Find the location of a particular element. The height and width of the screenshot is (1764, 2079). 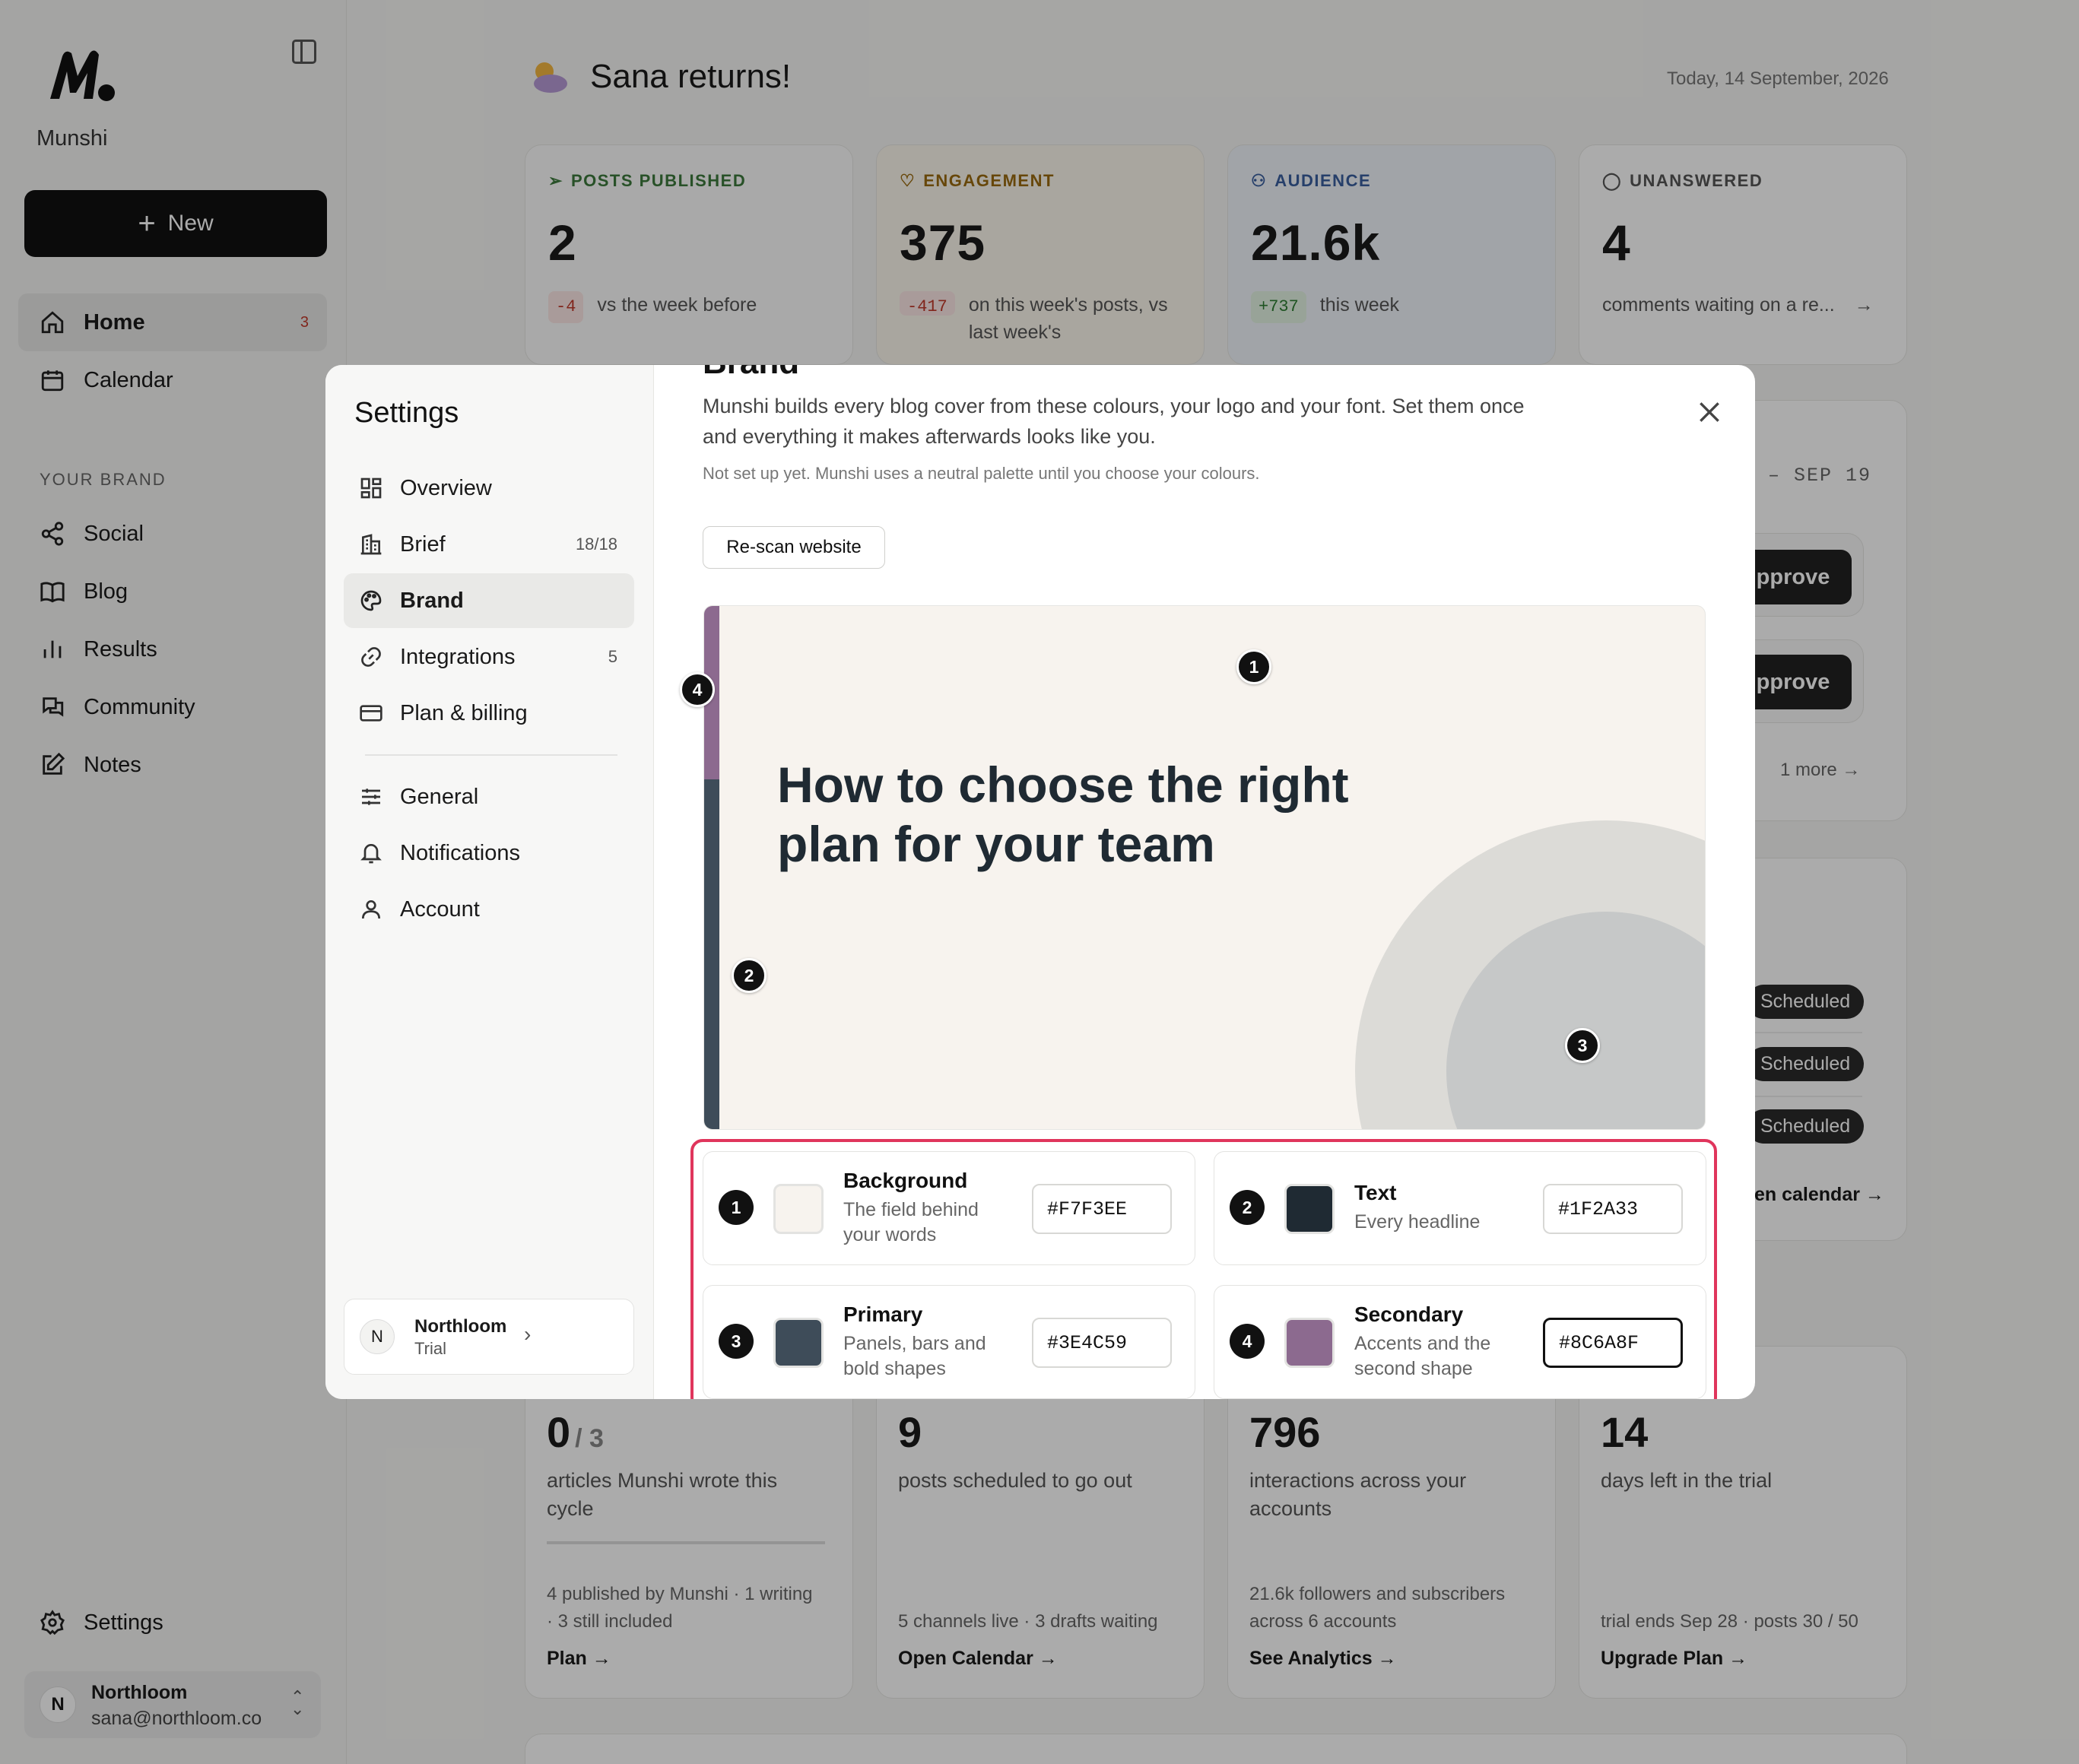

workspace-name: Northloom is located at coordinates (460, 1326).